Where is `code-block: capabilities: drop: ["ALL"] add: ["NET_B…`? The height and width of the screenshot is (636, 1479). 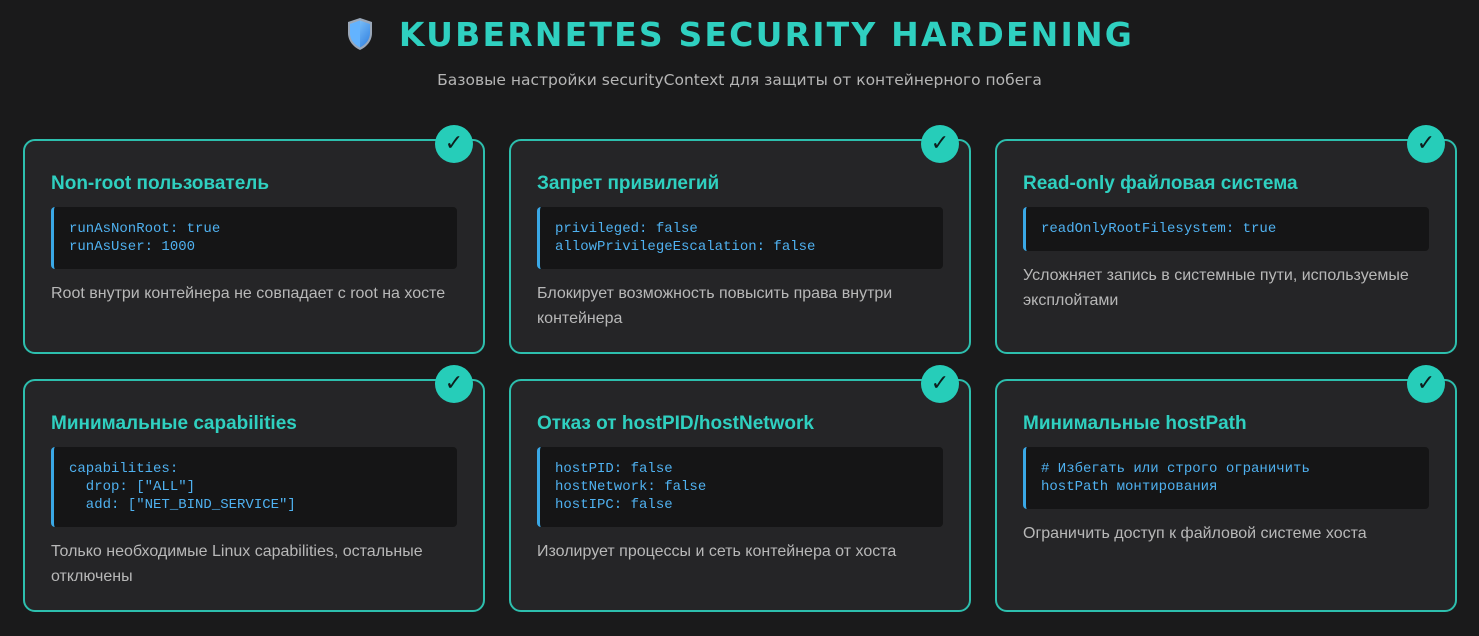 code-block: capabilities: drop: ["ALL"] add: ["NET_B… is located at coordinates (254, 487).